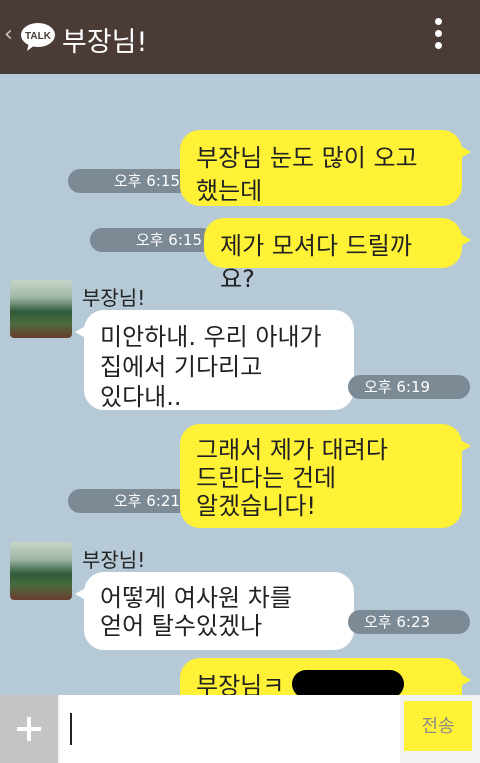 This screenshot has height=763, width=480. What do you see at coordinates (438, 726) in the screenshot?
I see `send-button: 전송` at bounding box center [438, 726].